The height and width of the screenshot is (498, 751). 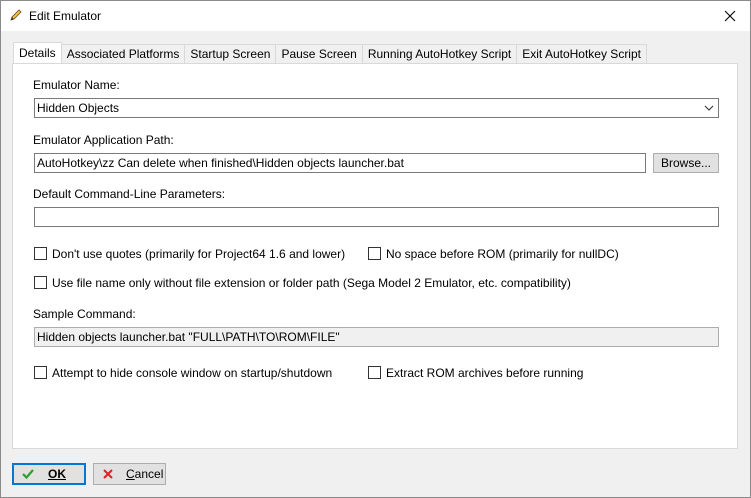 What do you see at coordinates (374, 372) in the screenshot?
I see `extract-rom-checkbox` at bounding box center [374, 372].